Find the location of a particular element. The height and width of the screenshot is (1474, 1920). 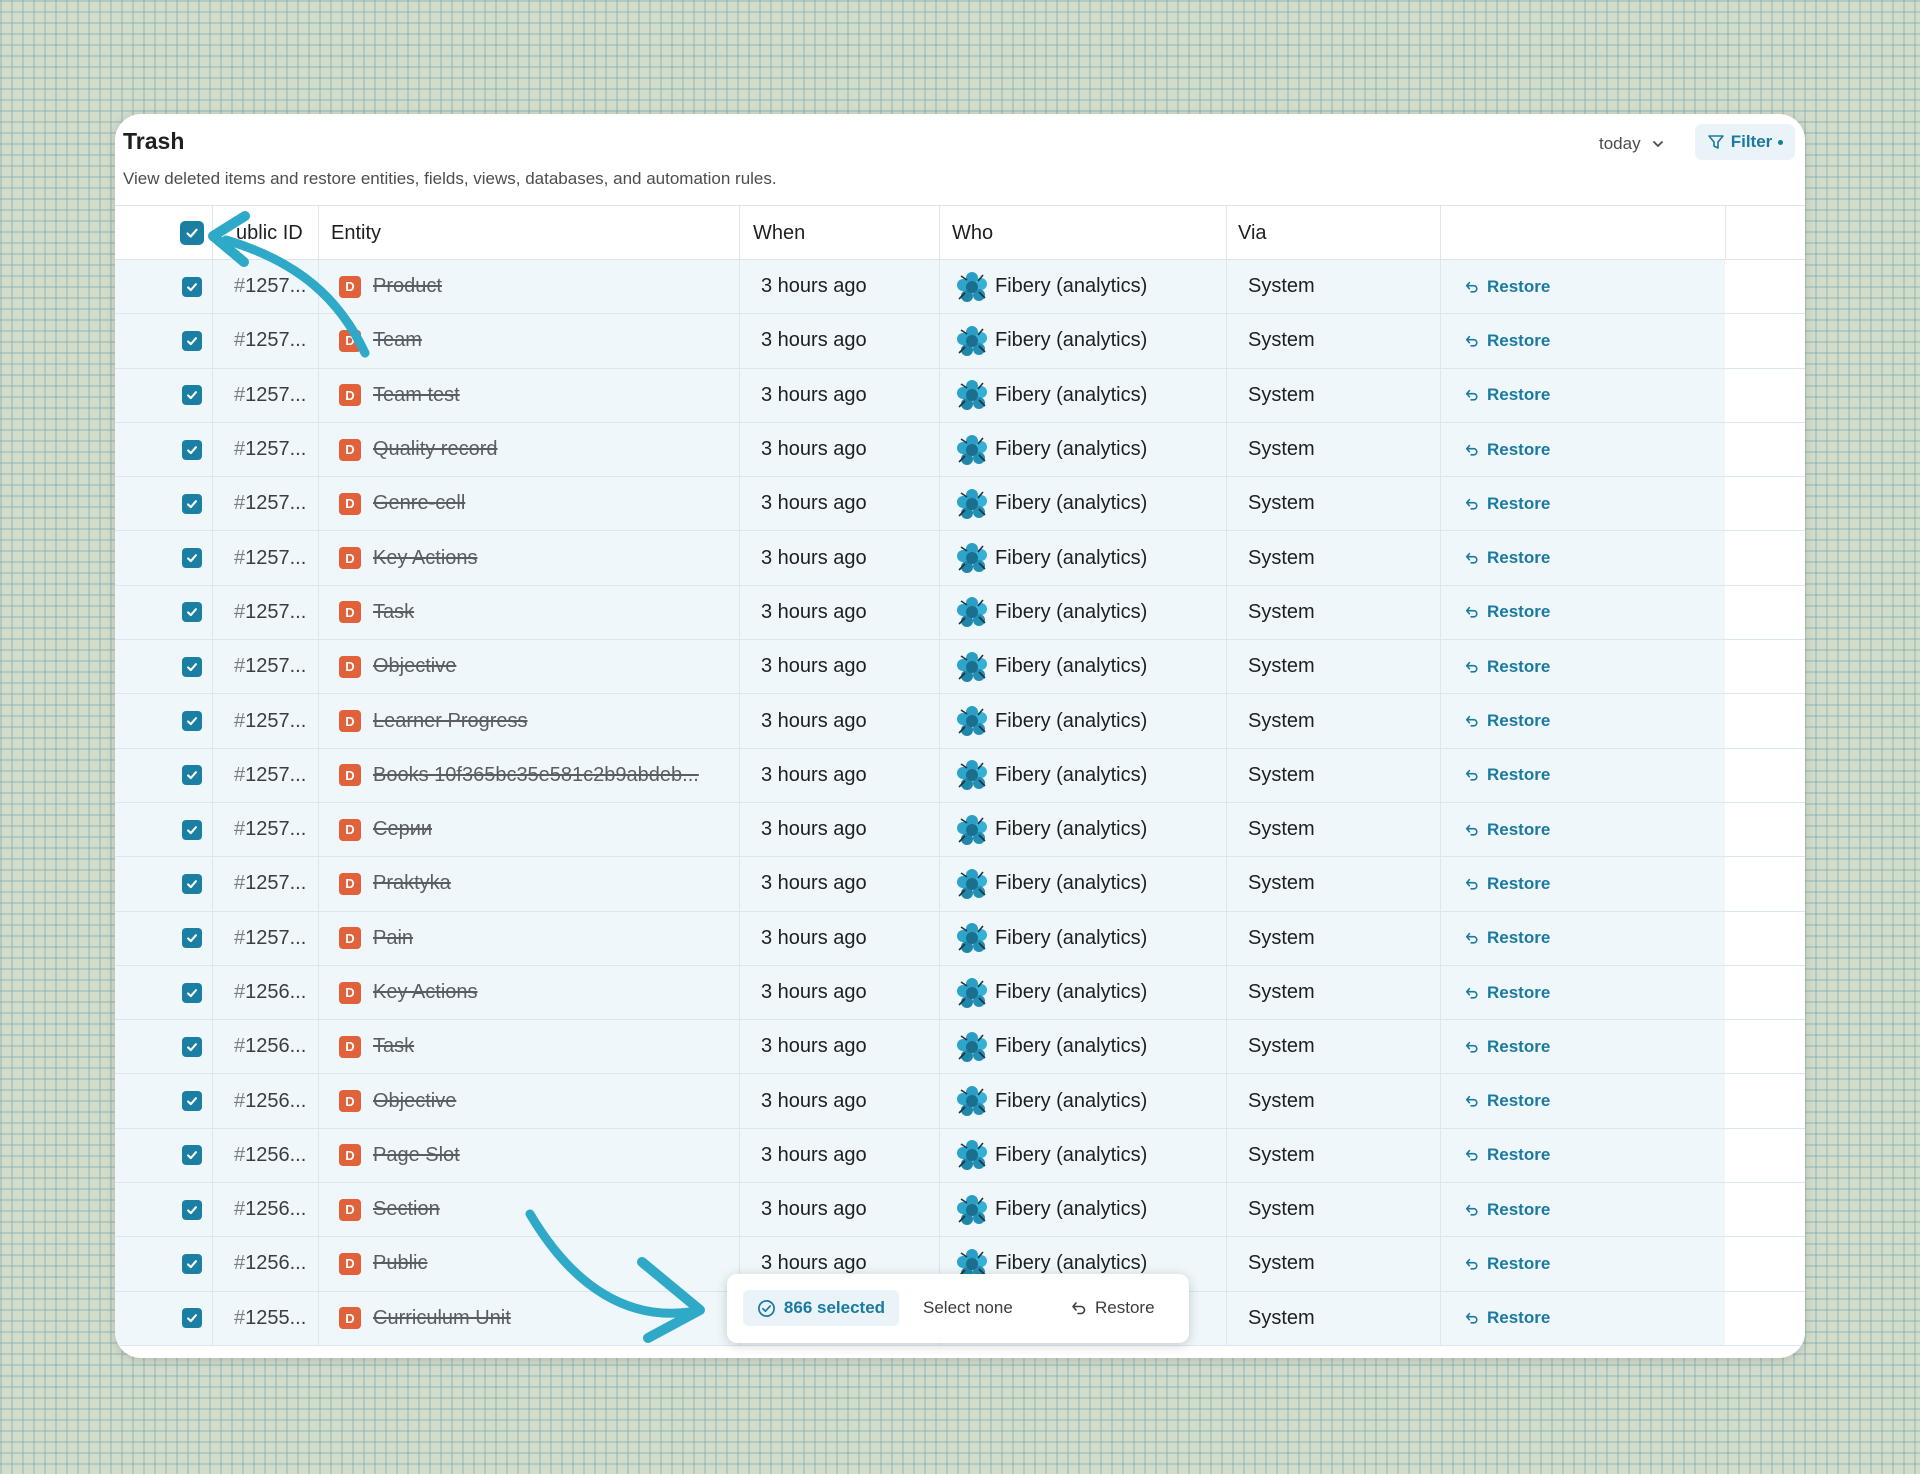

entity-cell: D Public is located at coordinates (383, 1263).